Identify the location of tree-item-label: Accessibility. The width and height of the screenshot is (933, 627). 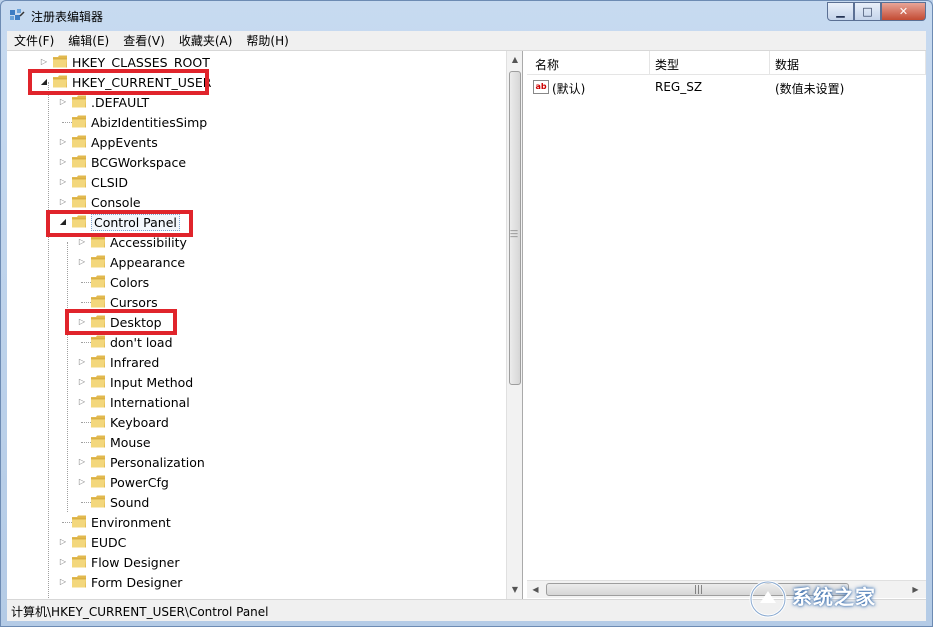
(148, 242).